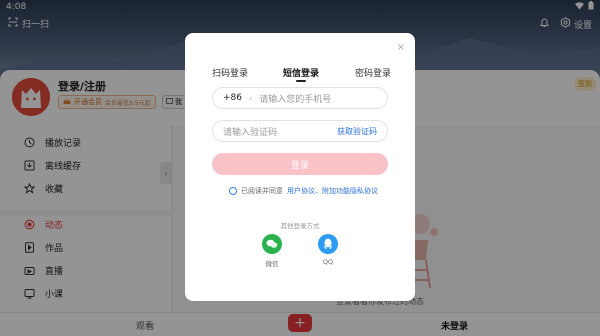 The image size is (600, 336). I want to click on tab-sms-login: 短信登录, so click(301, 72).